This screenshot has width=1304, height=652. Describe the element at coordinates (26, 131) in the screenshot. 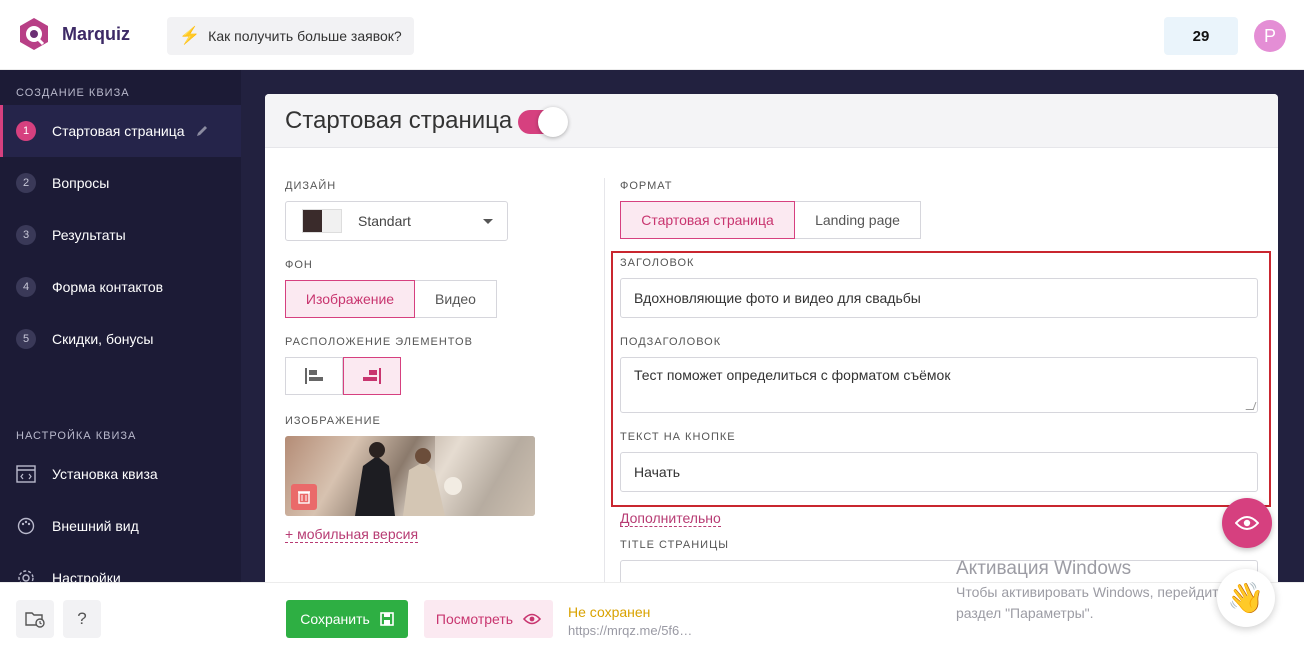

I see `step-number: 1` at that location.